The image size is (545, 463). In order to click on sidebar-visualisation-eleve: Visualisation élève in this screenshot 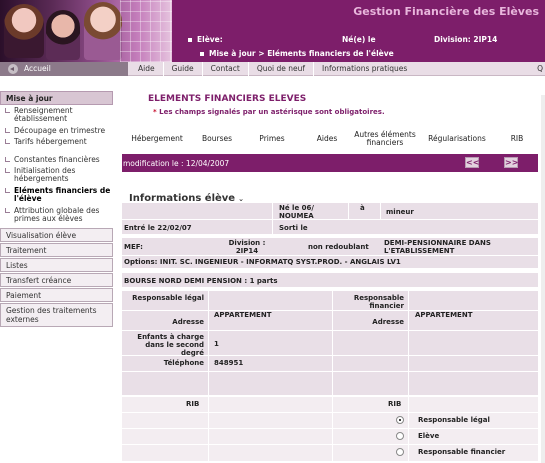, I will do `click(56, 235)`.